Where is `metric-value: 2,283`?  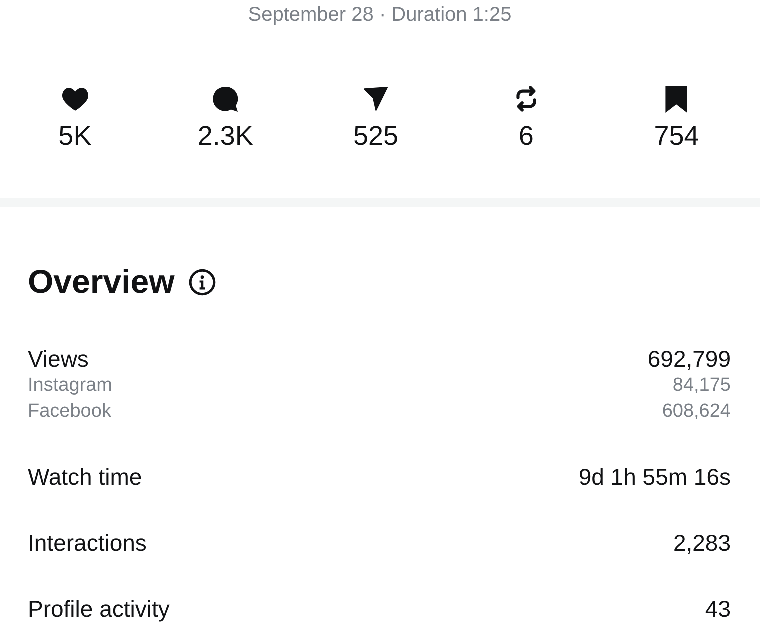
metric-value: 2,283 is located at coordinates (702, 543).